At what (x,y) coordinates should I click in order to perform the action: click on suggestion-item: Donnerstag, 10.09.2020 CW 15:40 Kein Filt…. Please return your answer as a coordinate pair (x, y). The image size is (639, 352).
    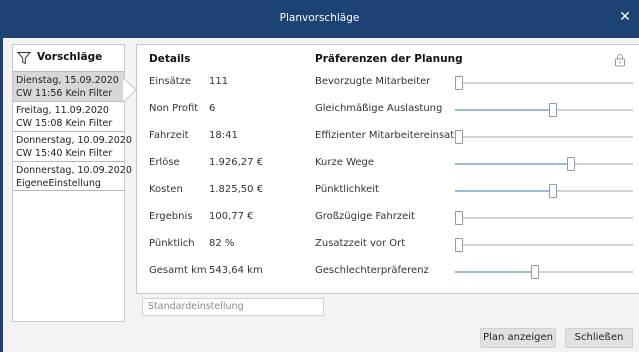
    Looking at the image, I should click on (72, 146).